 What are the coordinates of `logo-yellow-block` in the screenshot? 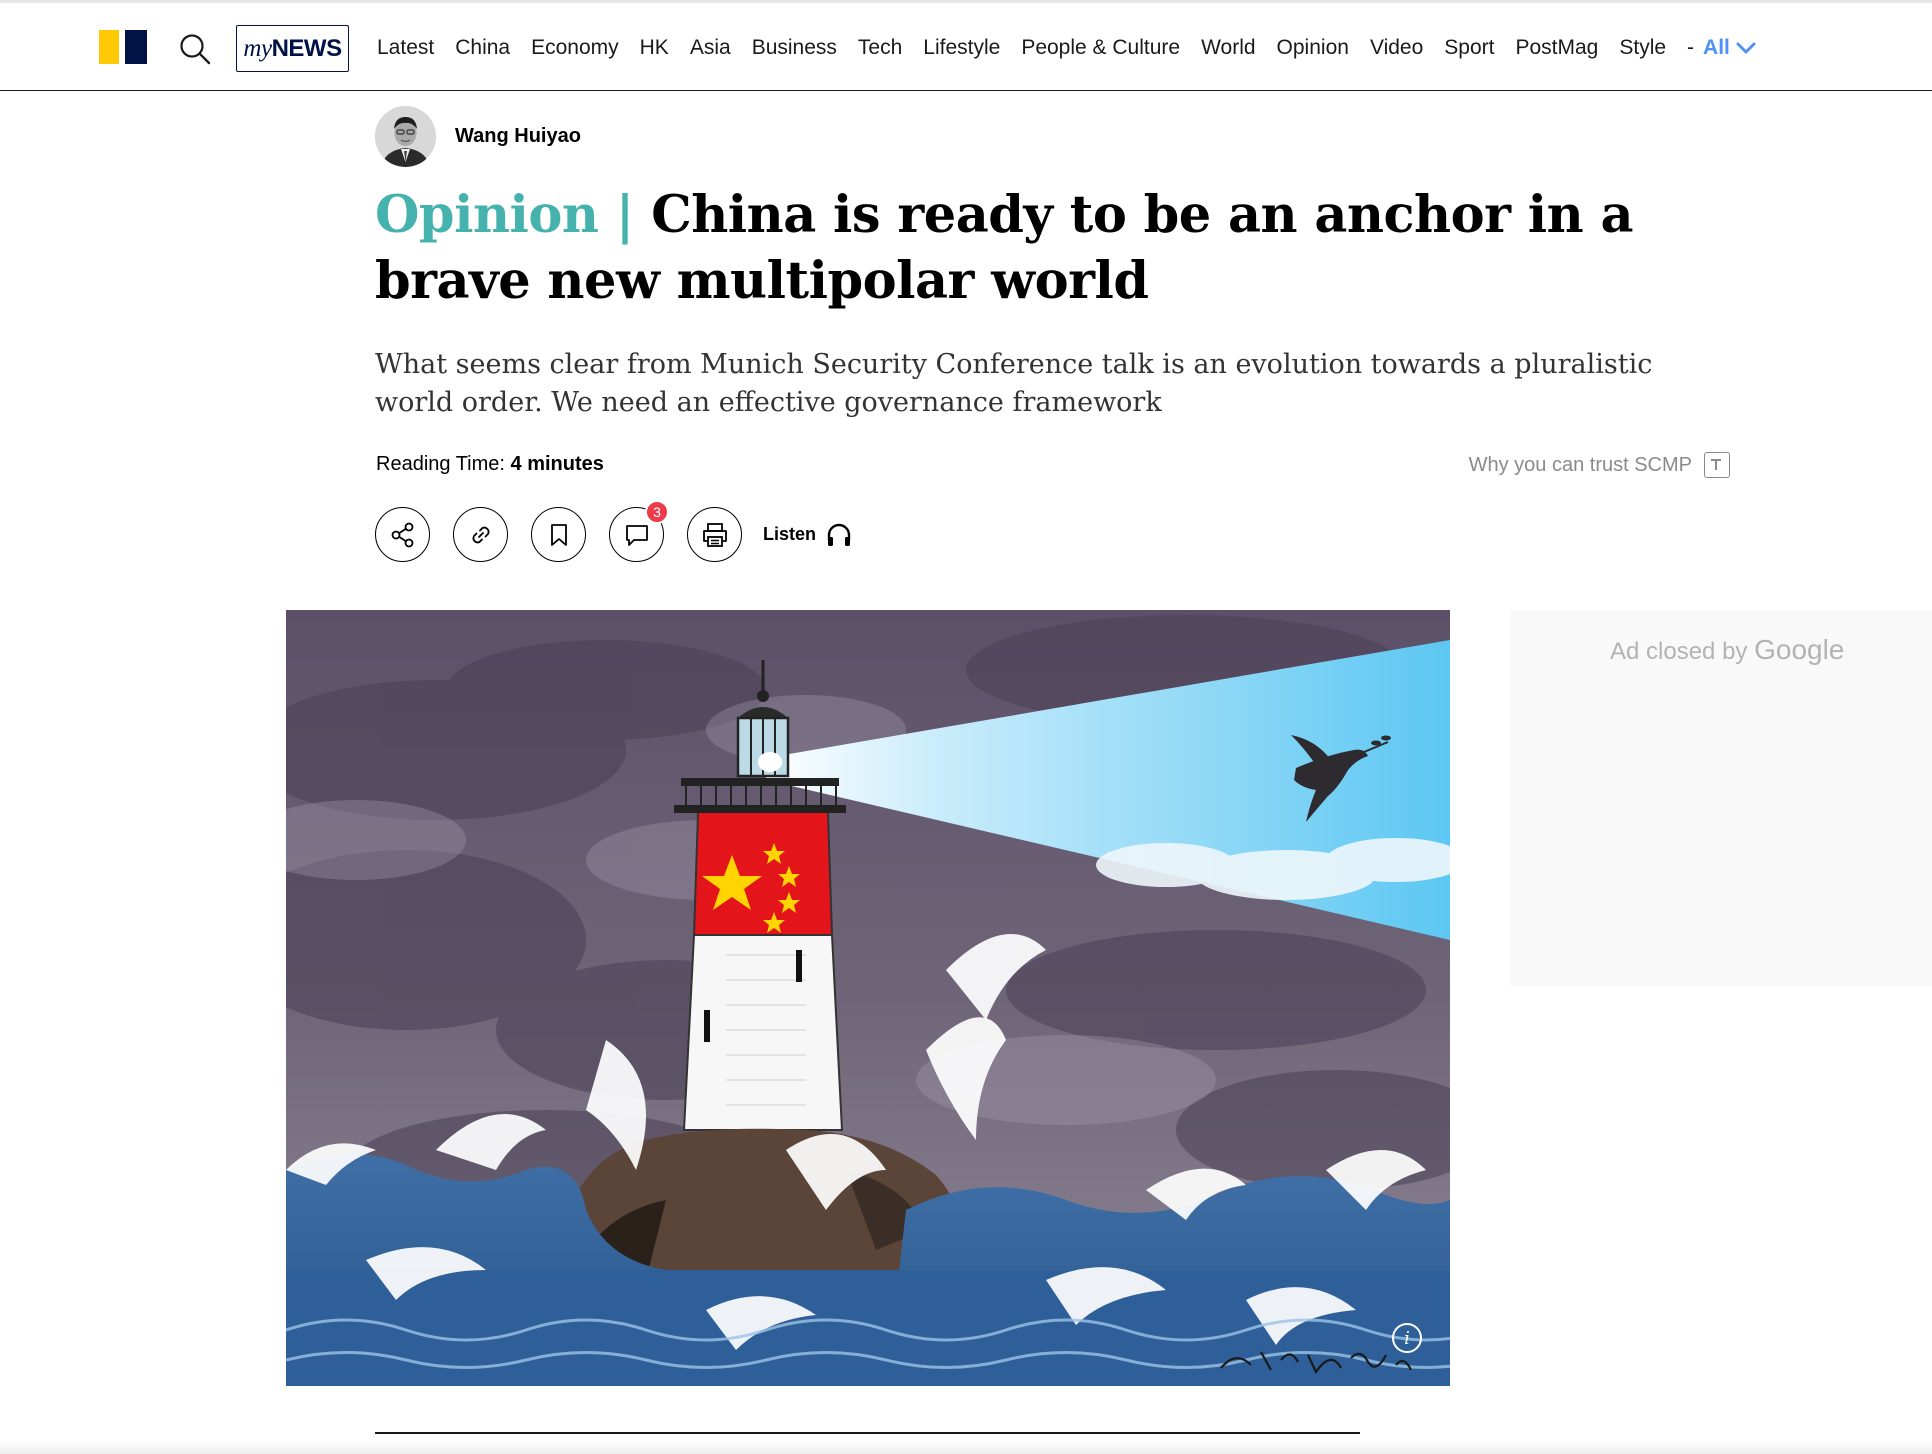 It's located at (109, 47).